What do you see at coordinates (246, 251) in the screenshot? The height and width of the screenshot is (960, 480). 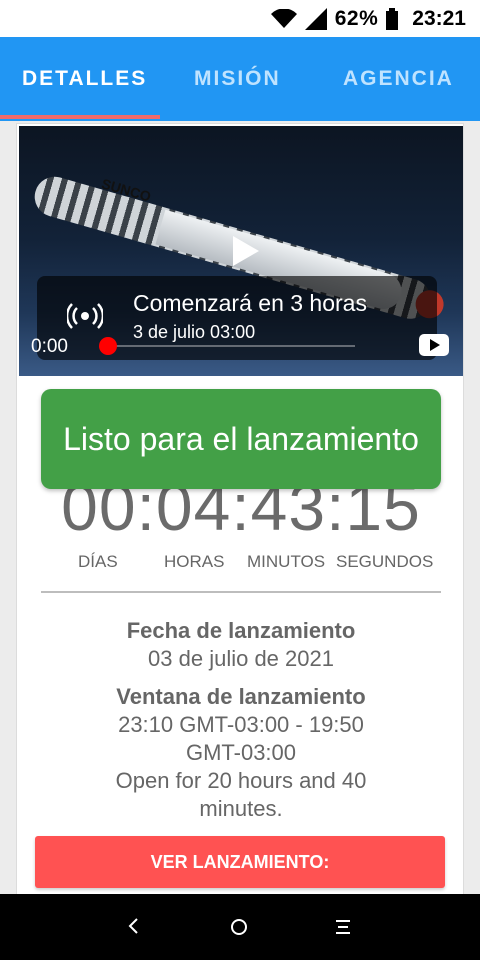 I see `play-icon` at bounding box center [246, 251].